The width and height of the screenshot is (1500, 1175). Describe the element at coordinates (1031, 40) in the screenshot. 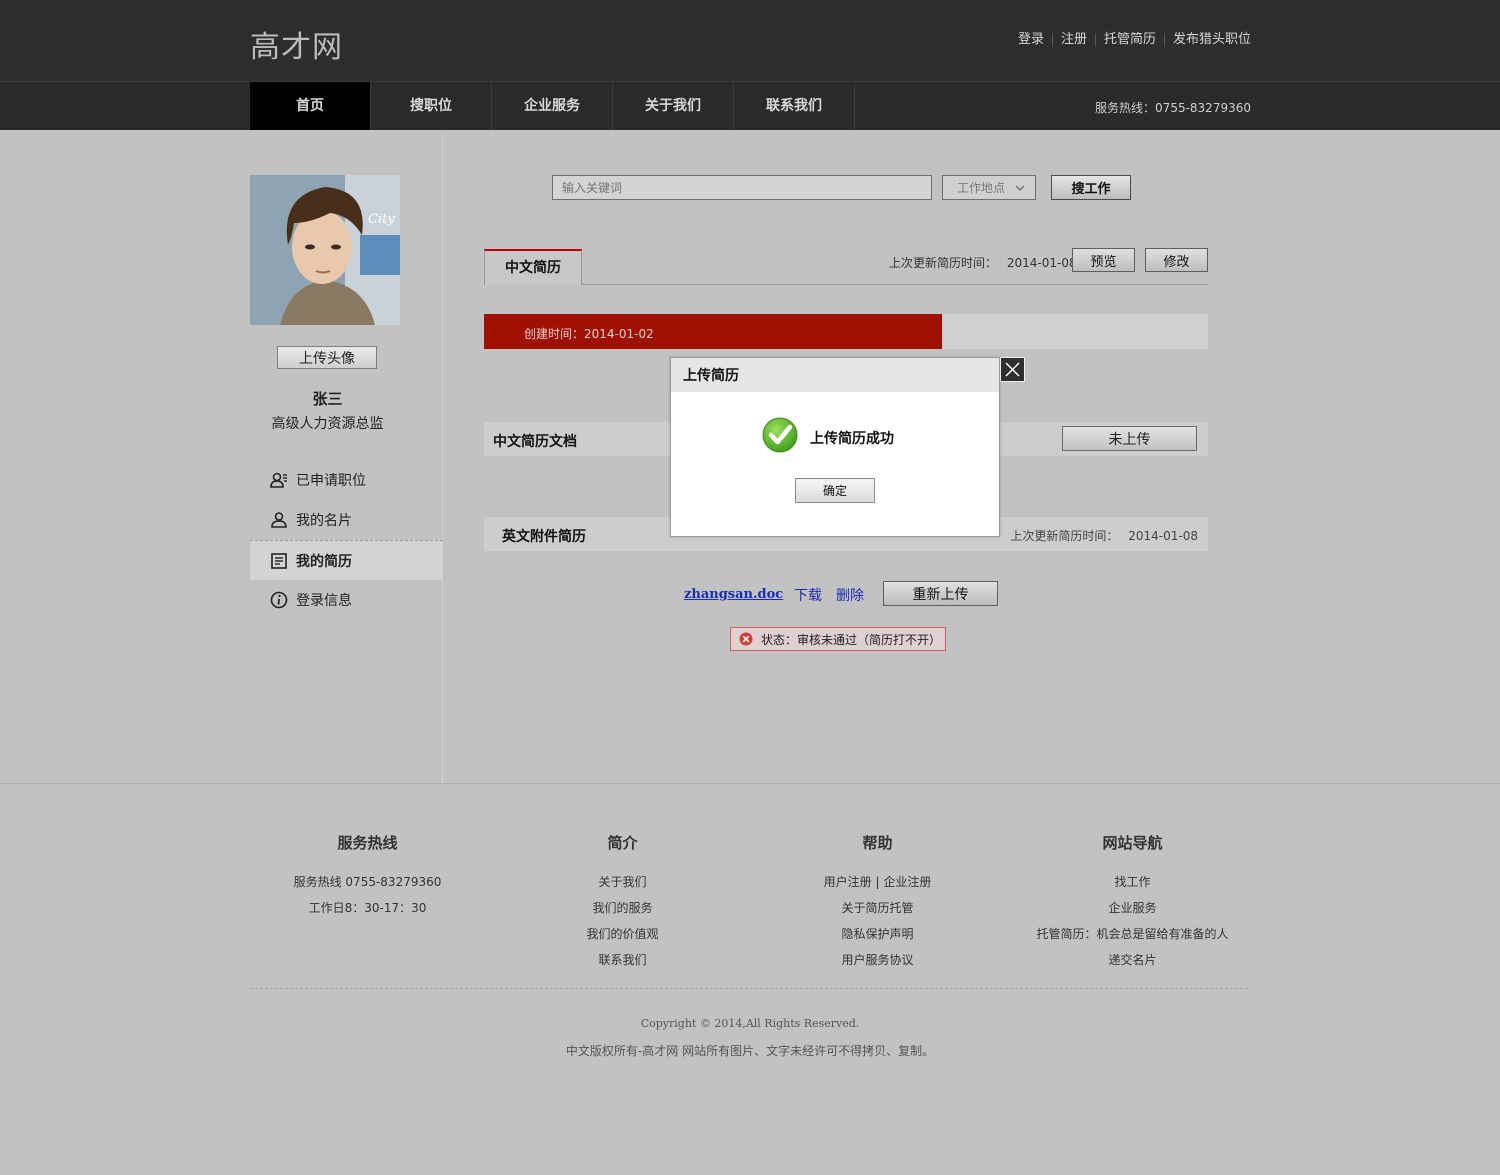

I see `login-link: 登录` at that location.